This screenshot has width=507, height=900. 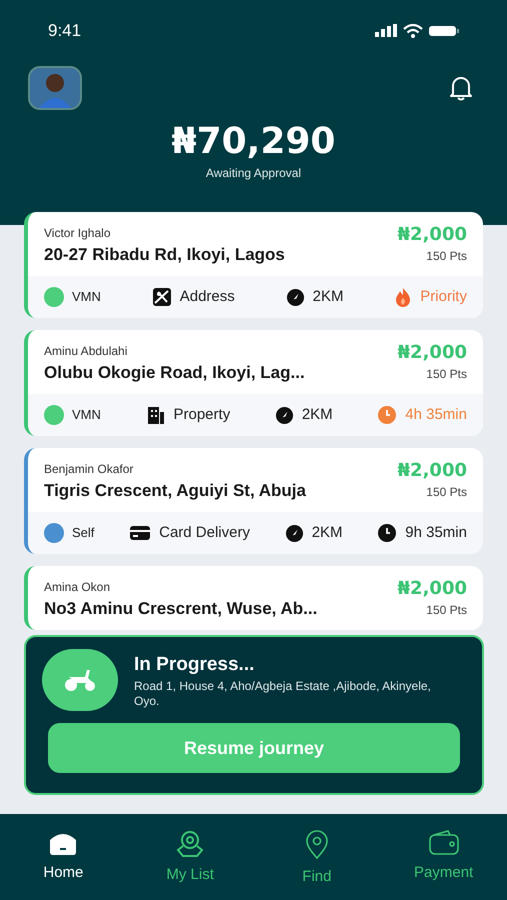 I want to click on card-icon, so click(x=140, y=533).